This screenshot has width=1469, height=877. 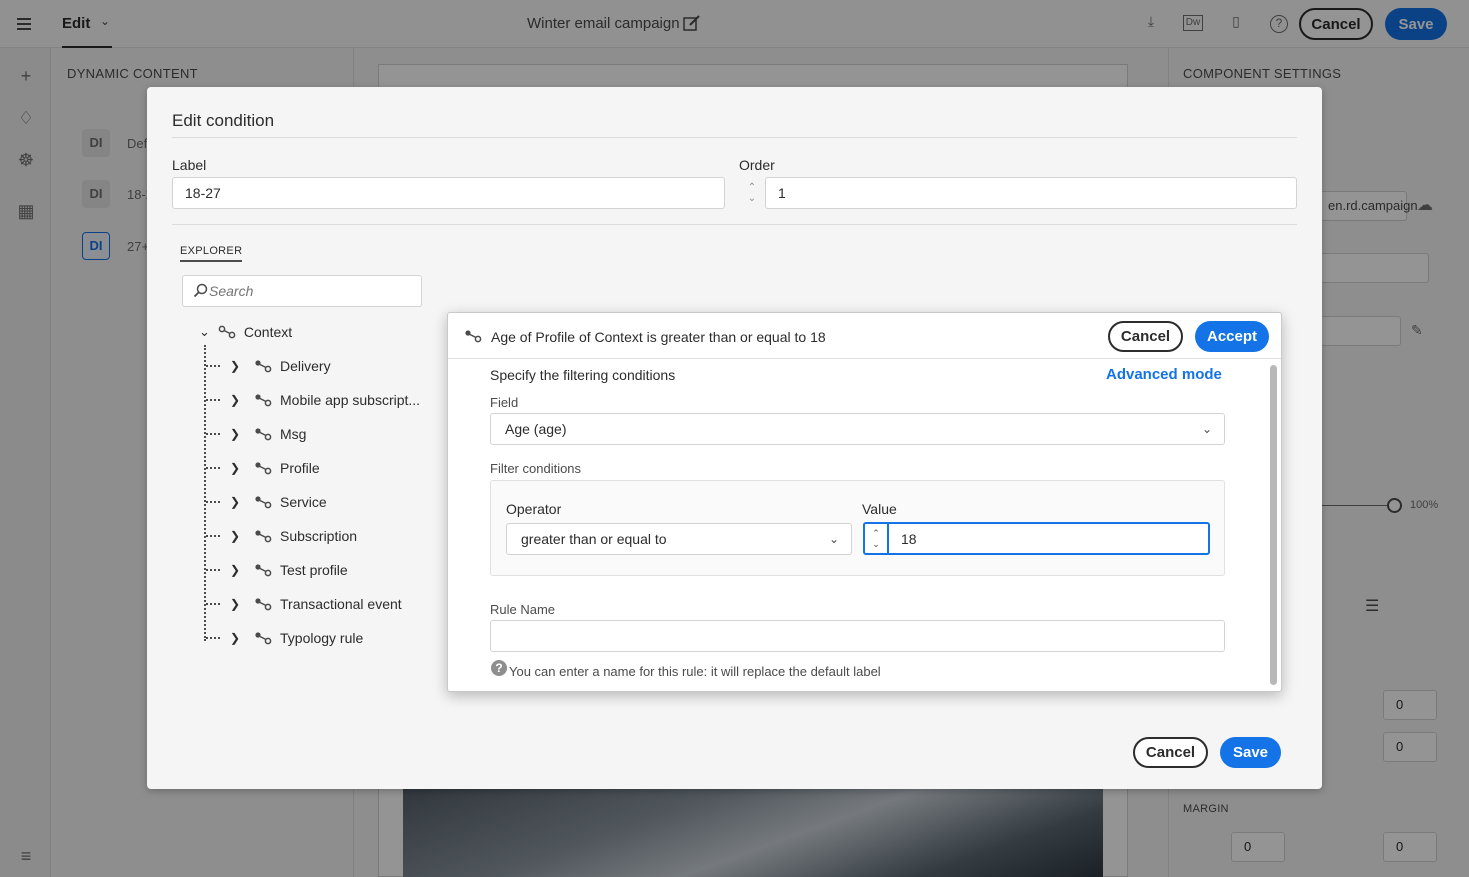 What do you see at coordinates (504, 402) in the screenshot?
I see `field-caption: Field` at bounding box center [504, 402].